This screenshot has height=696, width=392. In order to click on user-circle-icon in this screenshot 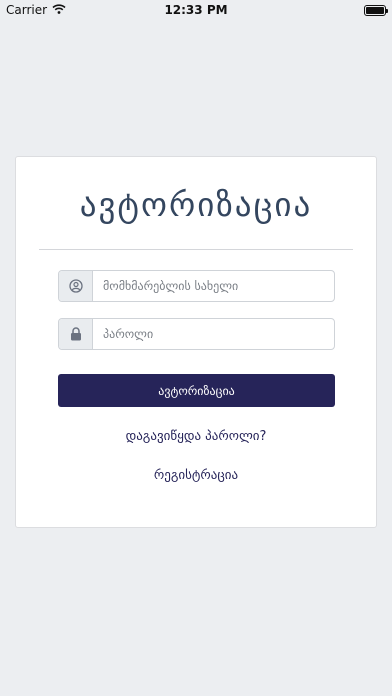, I will do `click(76, 286)`.